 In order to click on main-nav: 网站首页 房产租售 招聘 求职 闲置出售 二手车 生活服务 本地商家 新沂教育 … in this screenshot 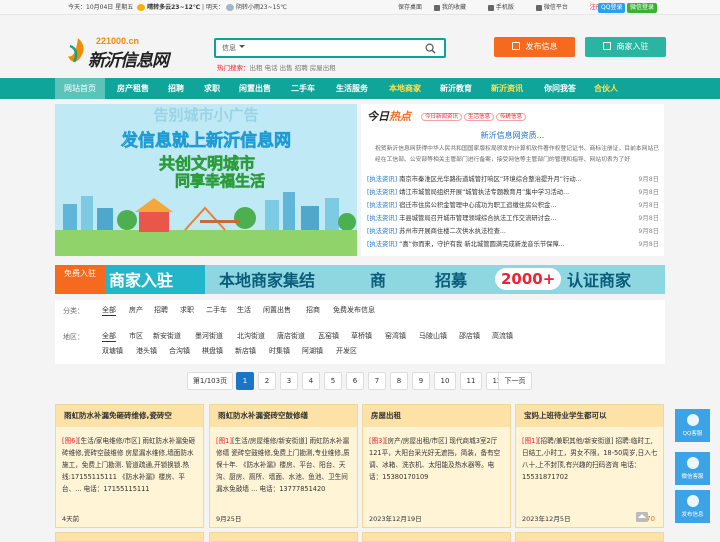, I will do `click(360, 88)`.